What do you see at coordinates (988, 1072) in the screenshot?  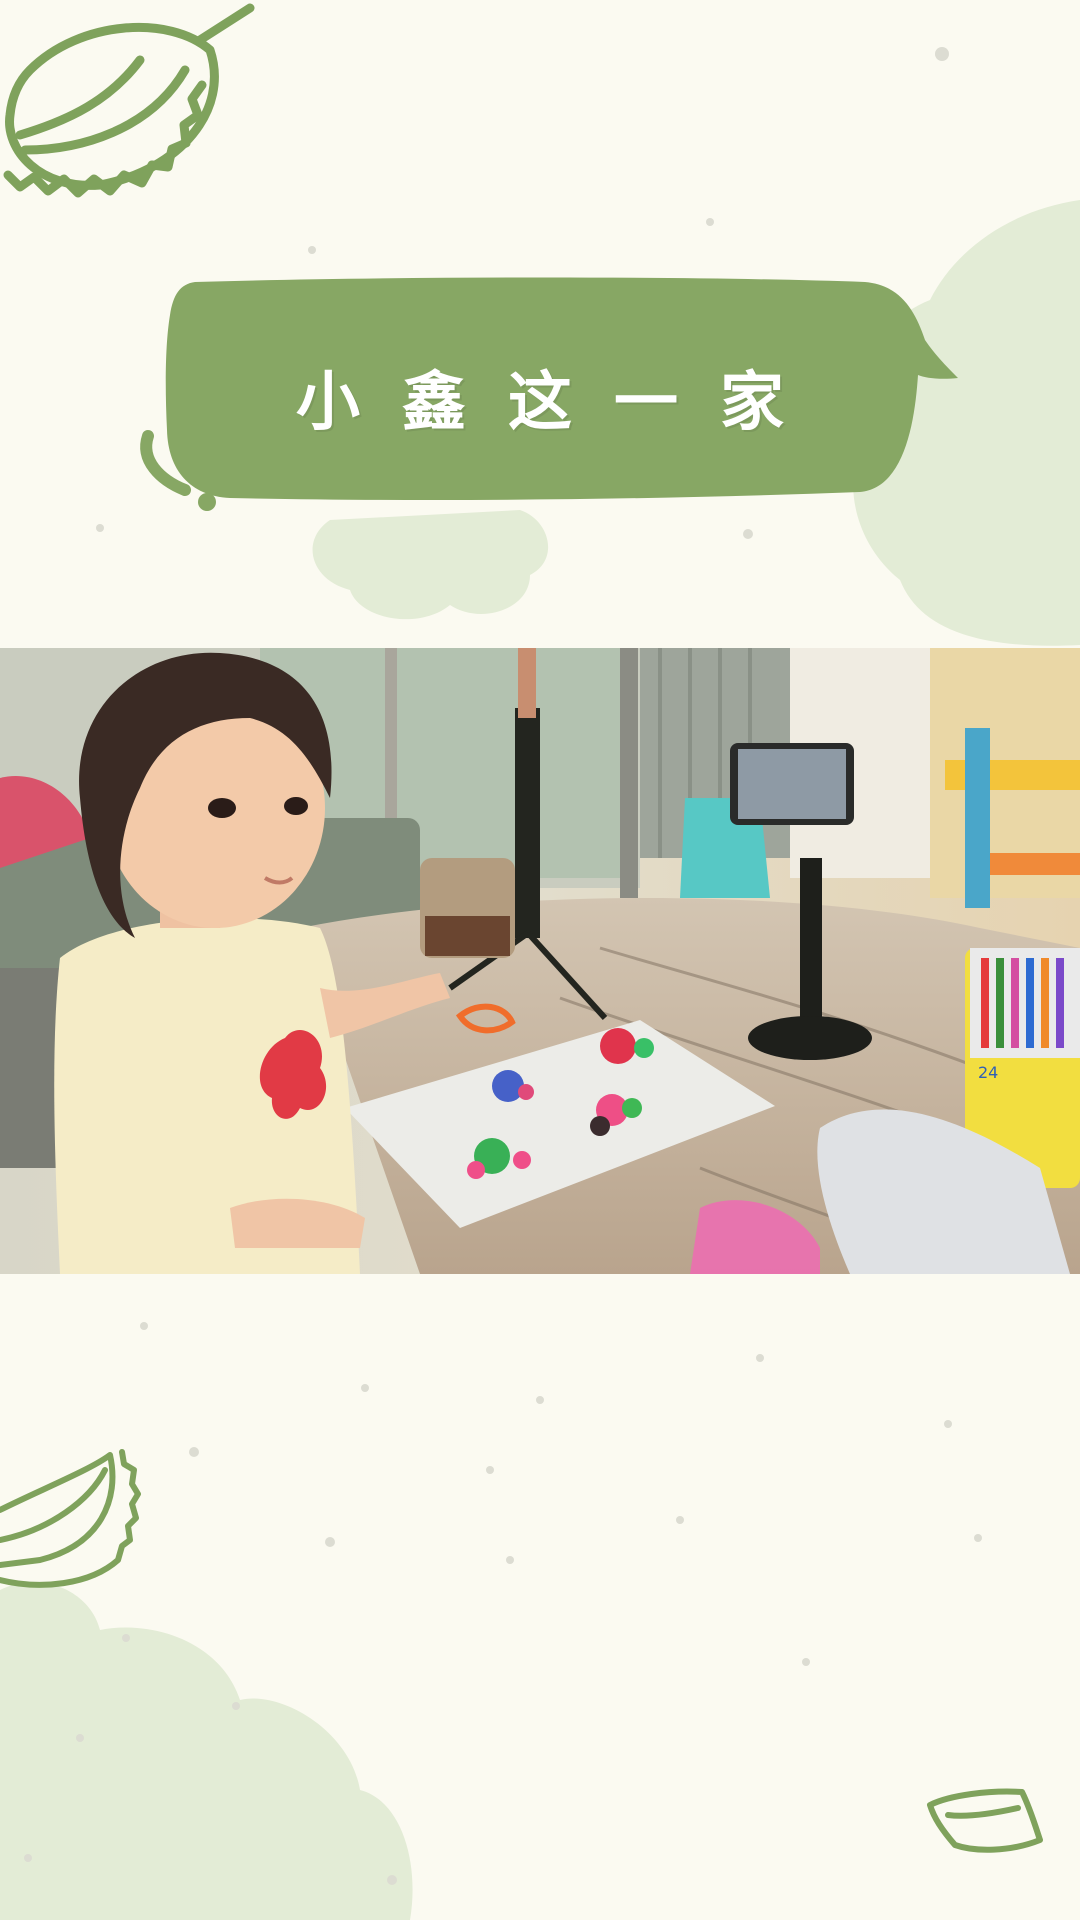 I see `marker-label: 24` at bounding box center [988, 1072].